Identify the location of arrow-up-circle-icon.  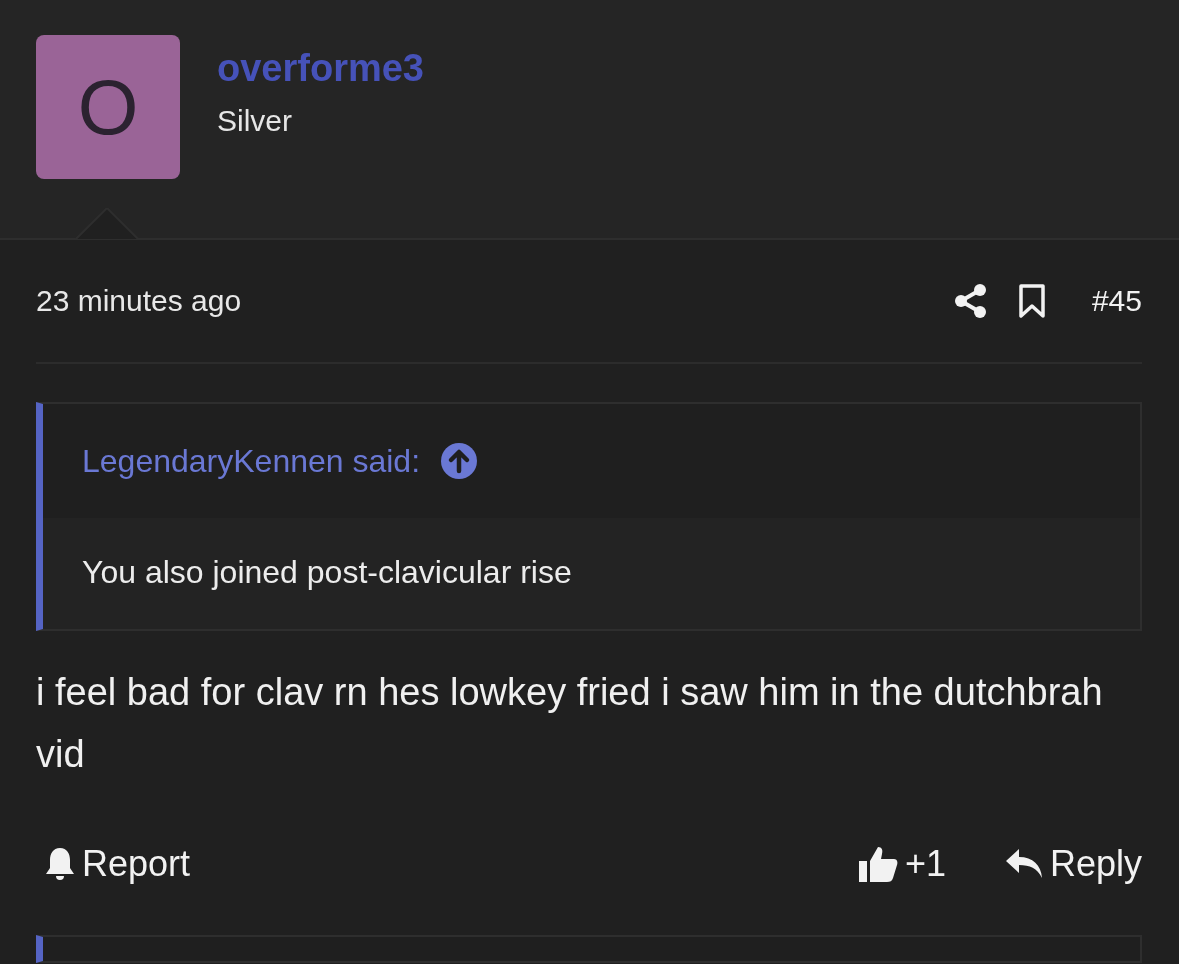
(459, 461).